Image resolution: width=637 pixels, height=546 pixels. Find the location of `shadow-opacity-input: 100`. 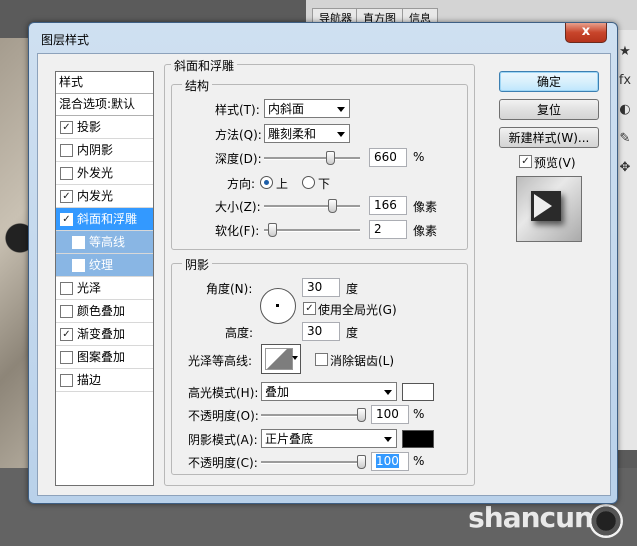

shadow-opacity-input: 100 is located at coordinates (390, 461).